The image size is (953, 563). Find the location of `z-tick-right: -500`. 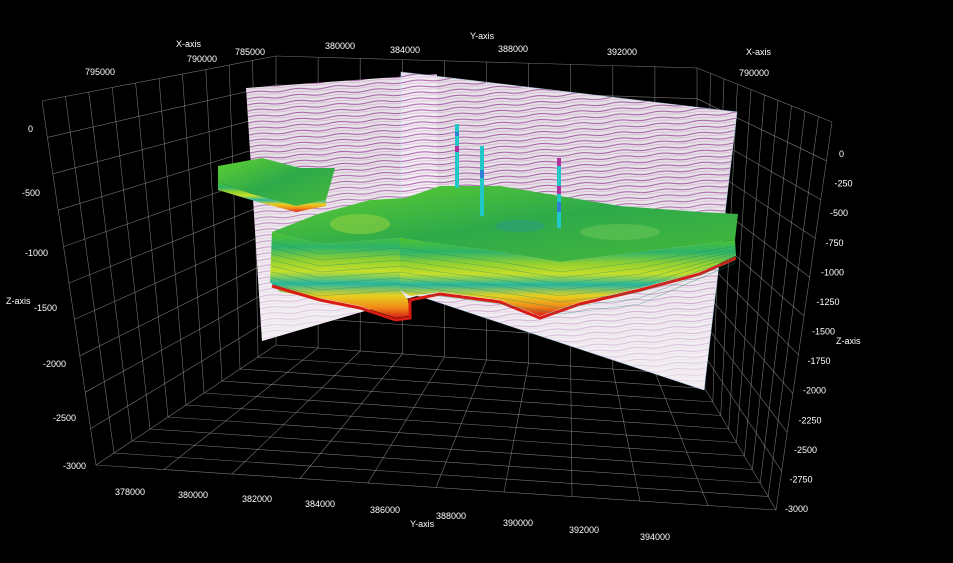

z-tick-right: -500 is located at coordinates (839, 213).